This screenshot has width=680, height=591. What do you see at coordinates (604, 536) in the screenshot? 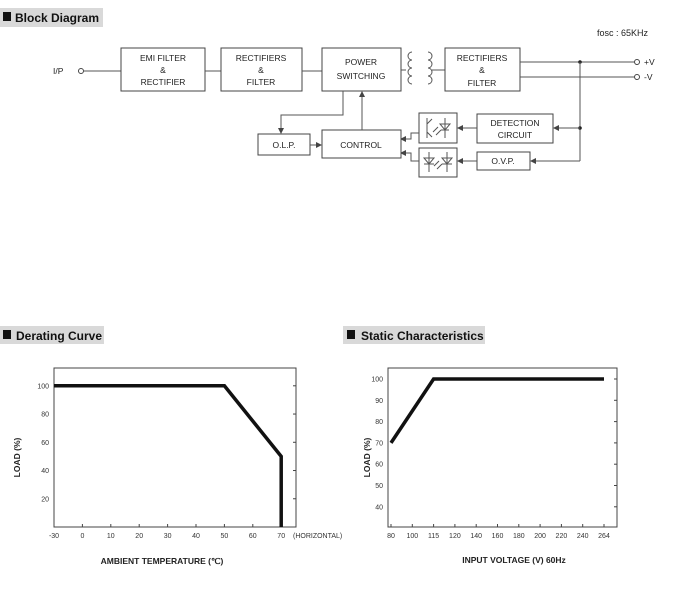
I see `x-tick-label: 264` at bounding box center [604, 536].